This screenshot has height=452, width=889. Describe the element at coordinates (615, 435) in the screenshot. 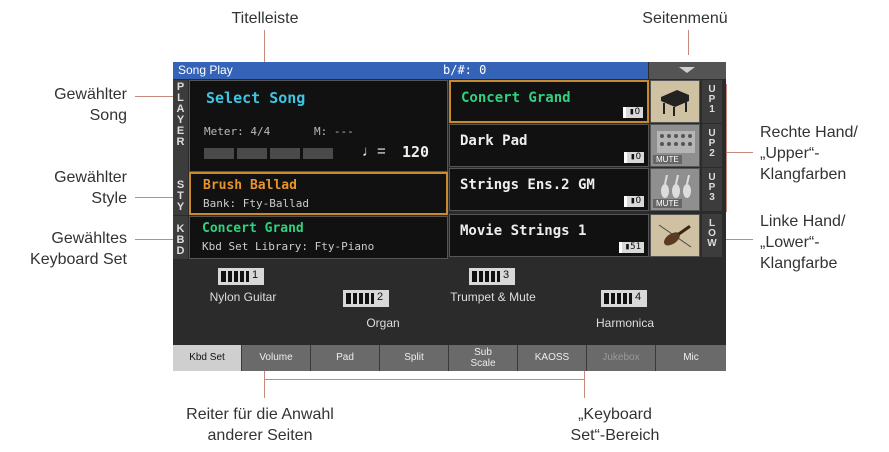

I see `callout-area-line2: Set“-Bereich` at that location.